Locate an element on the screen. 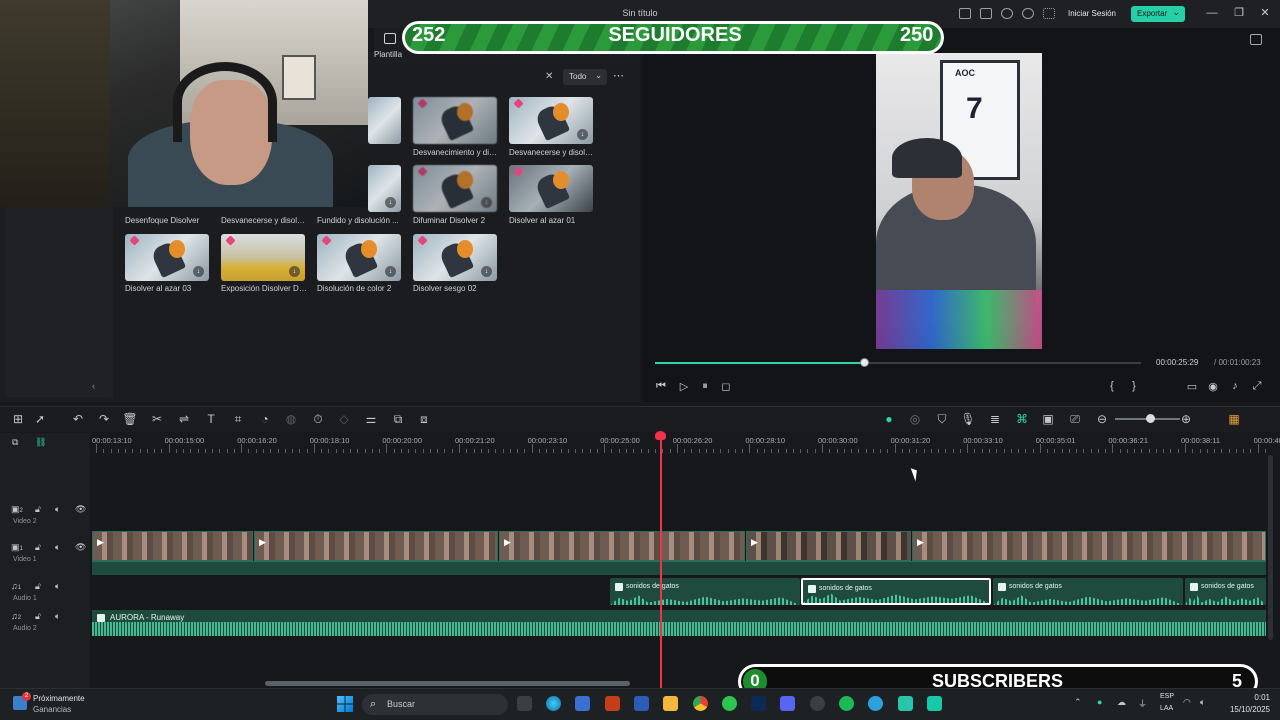 Image resolution: width=1280 pixels, height=720 pixels. audio-split-icon: ⇌ is located at coordinates (184, 419).